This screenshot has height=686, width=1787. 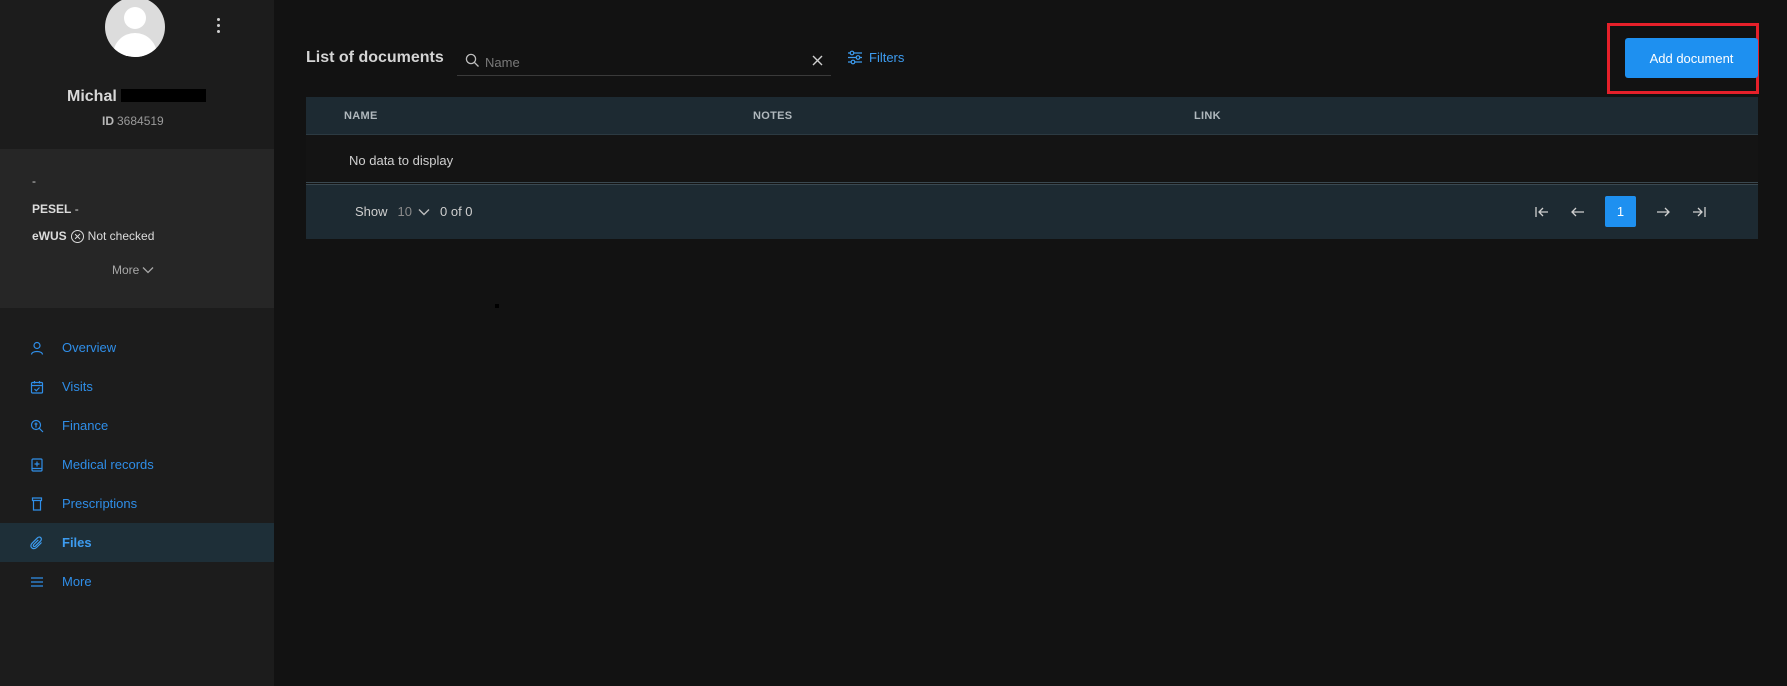 I want to click on patient-id: ID 3684519, so click(x=133, y=121).